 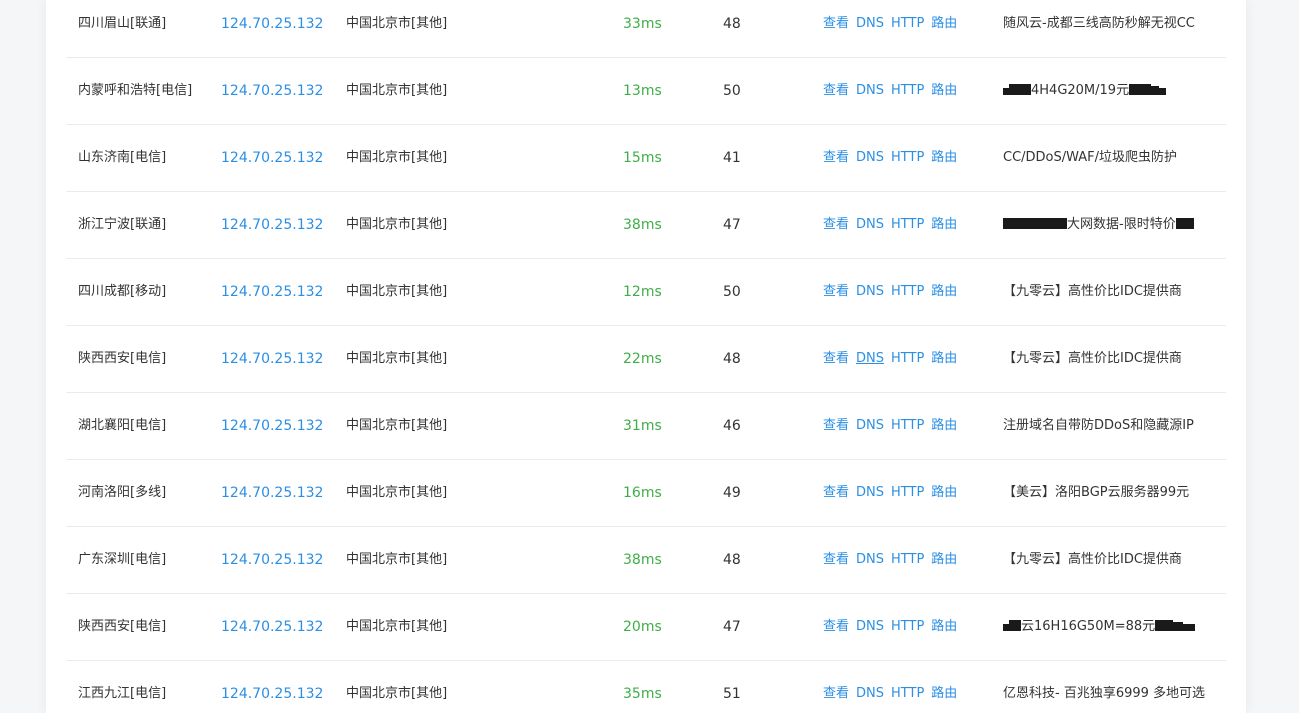 What do you see at coordinates (122, 291) in the screenshot?
I see `node-name: 四川成都[移动]` at bounding box center [122, 291].